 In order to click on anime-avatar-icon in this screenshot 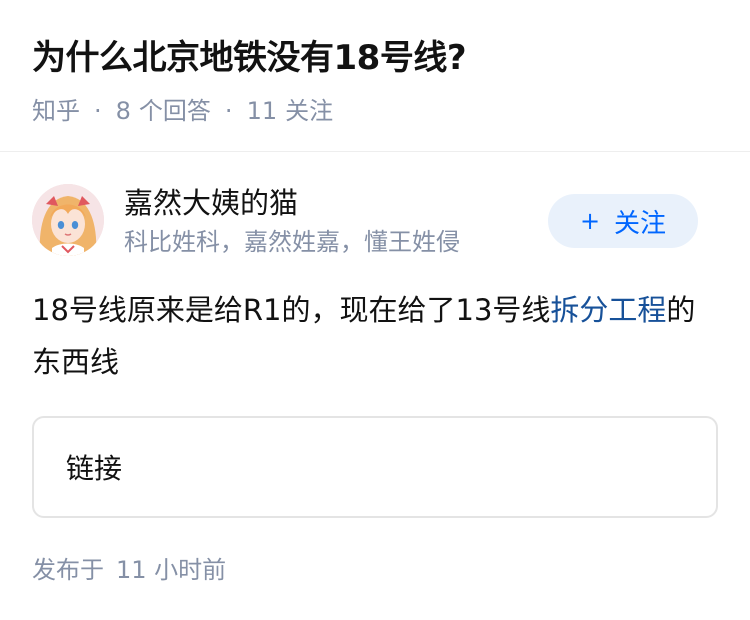, I will do `click(68, 220)`.